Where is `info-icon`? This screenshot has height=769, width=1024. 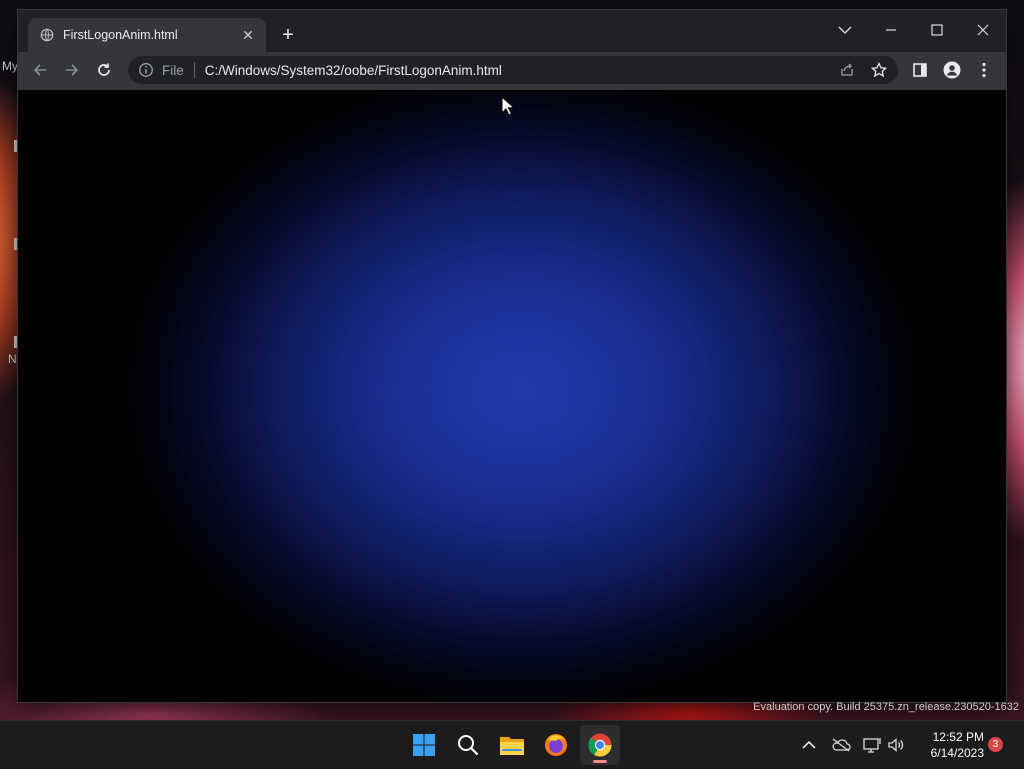 info-icon is located at coordinates (146, 70).